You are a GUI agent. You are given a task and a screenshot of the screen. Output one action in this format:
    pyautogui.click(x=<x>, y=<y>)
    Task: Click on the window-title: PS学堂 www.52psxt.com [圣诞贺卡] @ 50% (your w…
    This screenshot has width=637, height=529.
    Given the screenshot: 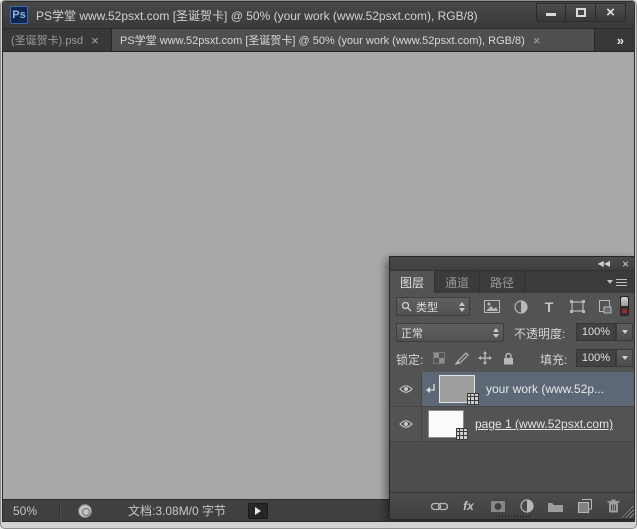 What is the action you would take?
    pyautogui.click(x=257, y=15)
    